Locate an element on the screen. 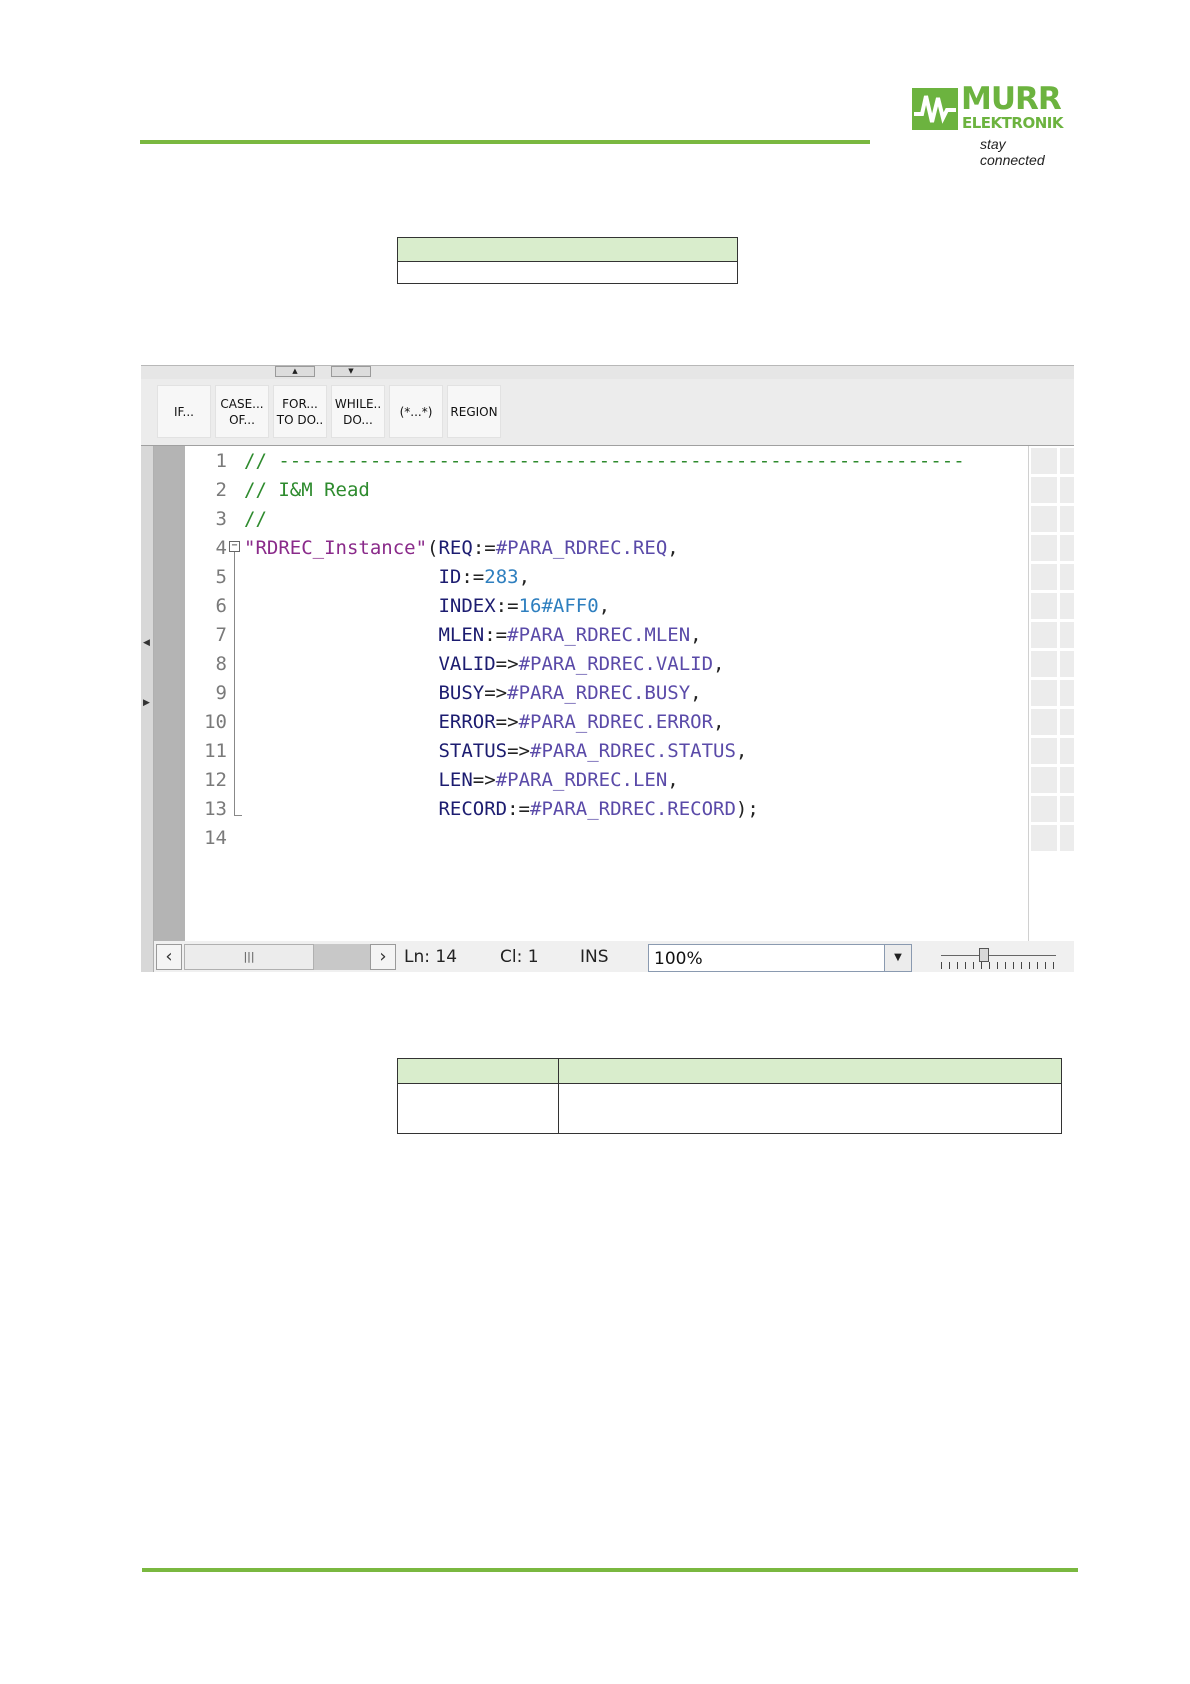 This screenshot has height=1684, width=1190. code-token: BUSY is located at coordinates (461, 693).